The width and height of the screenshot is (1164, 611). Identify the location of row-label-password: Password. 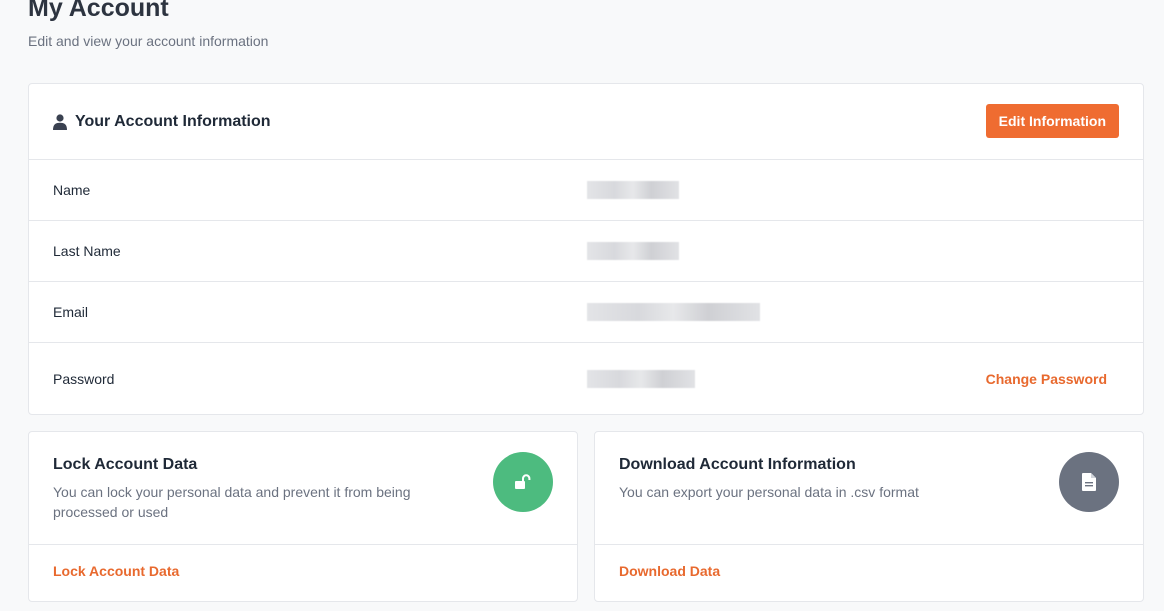
(84, 379).